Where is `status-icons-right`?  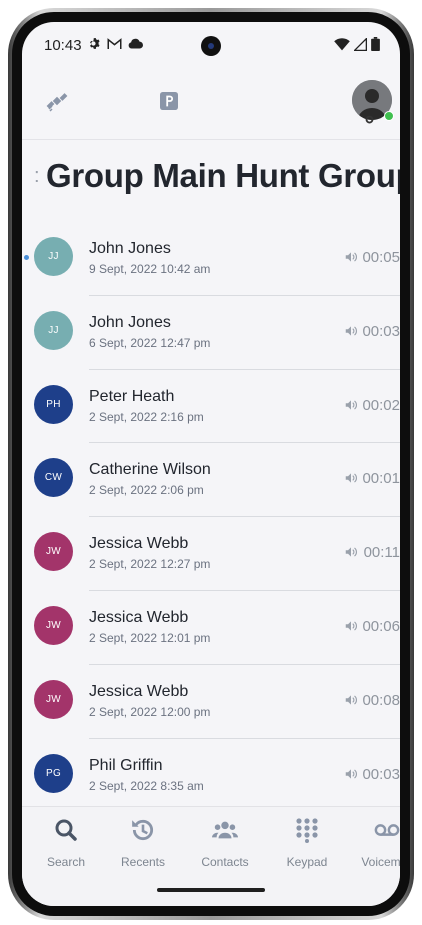
status-icons-right is located at coordinates (357, 44).